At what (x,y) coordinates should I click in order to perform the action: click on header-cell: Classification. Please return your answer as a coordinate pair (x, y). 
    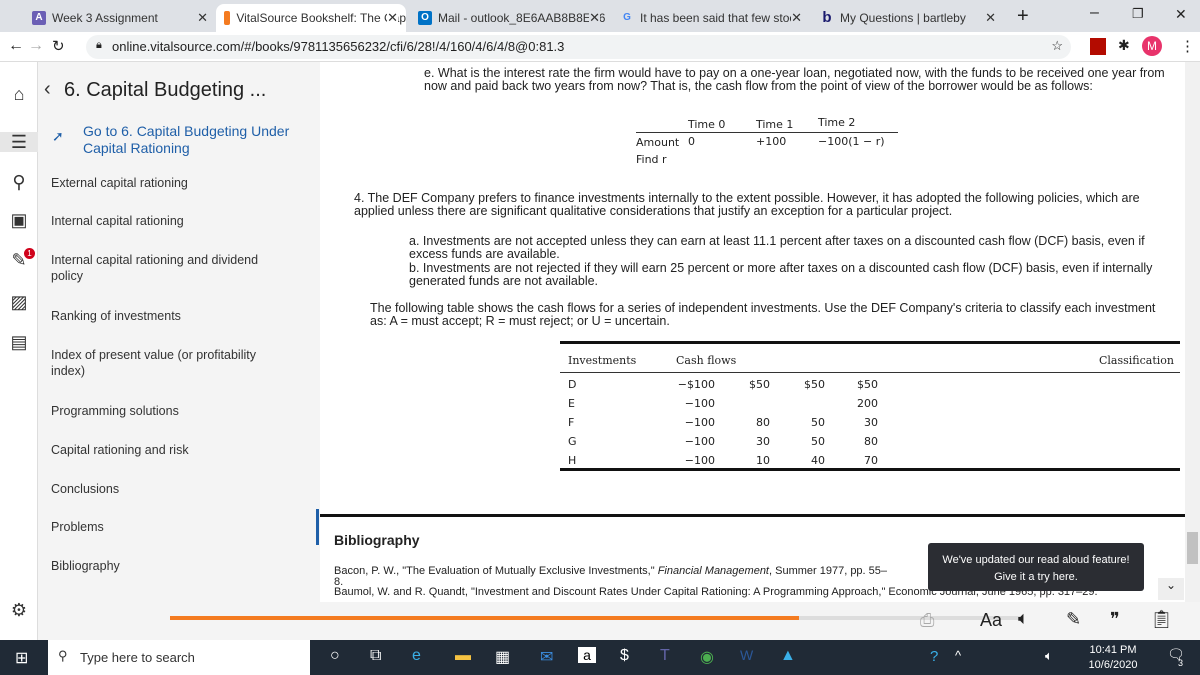
    Looking at the image, I should click on (1136, 360).